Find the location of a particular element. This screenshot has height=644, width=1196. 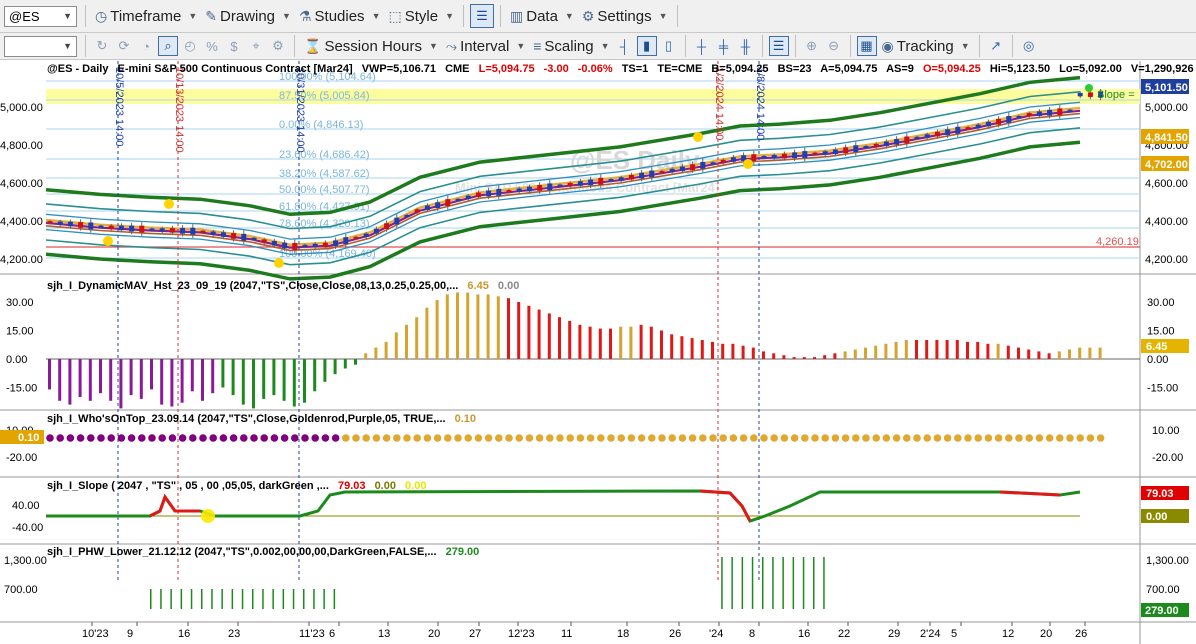

separator is located at coordinates (979, 46).